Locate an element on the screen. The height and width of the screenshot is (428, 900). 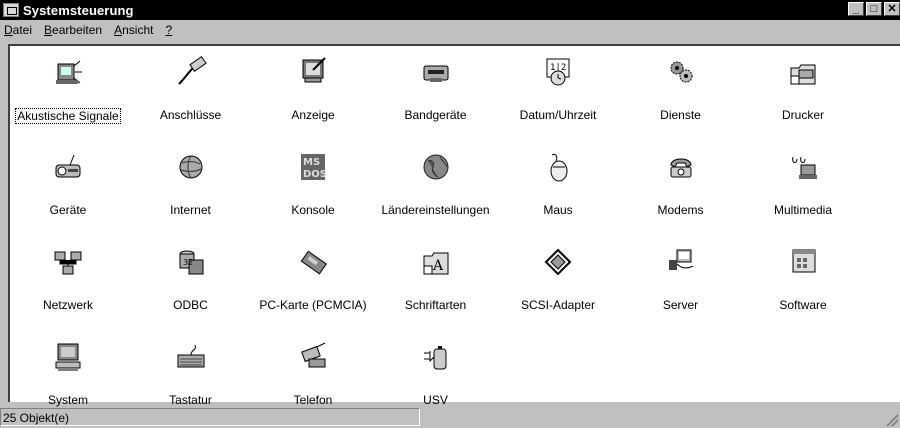
calendar-clock-icon: 1|2 is located at coordinates (558, 72).